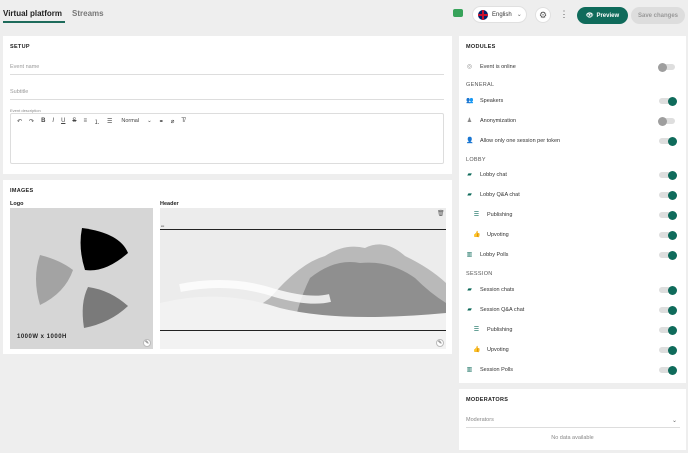 This screenshot has height=453, width=688. Describe the element at coordinates (668, 235) in the screenshot. I see `lobby-upvoting-toggle` at that location.